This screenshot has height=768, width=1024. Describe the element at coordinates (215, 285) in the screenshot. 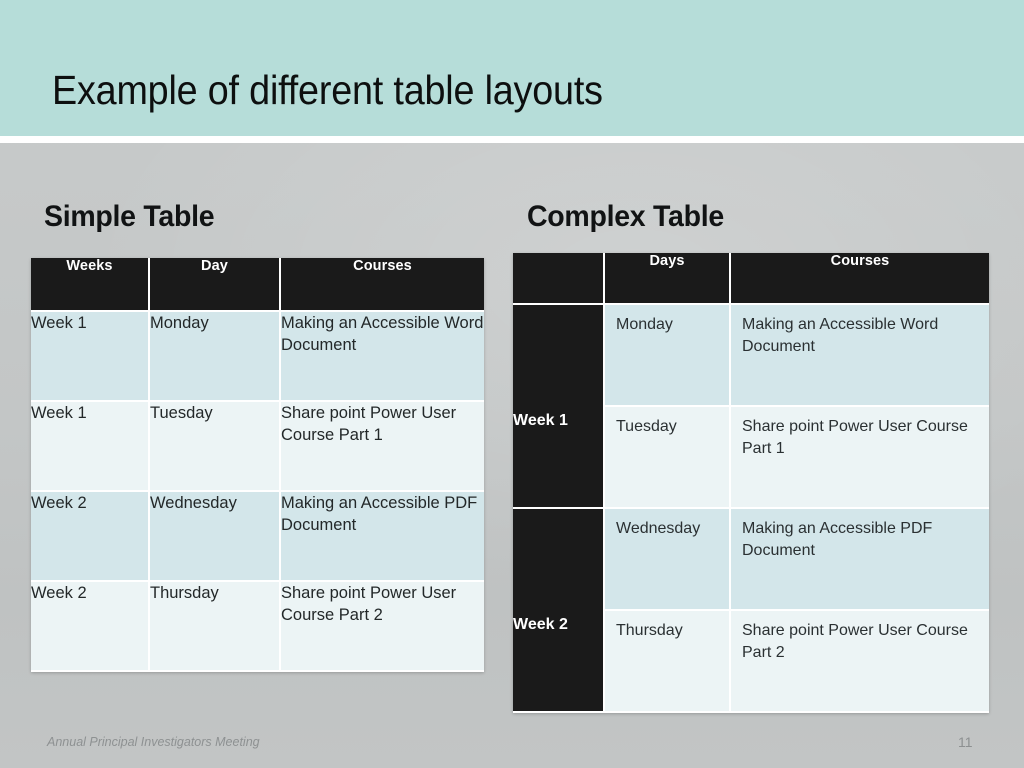

I see `column-header-day: Day` at that location.